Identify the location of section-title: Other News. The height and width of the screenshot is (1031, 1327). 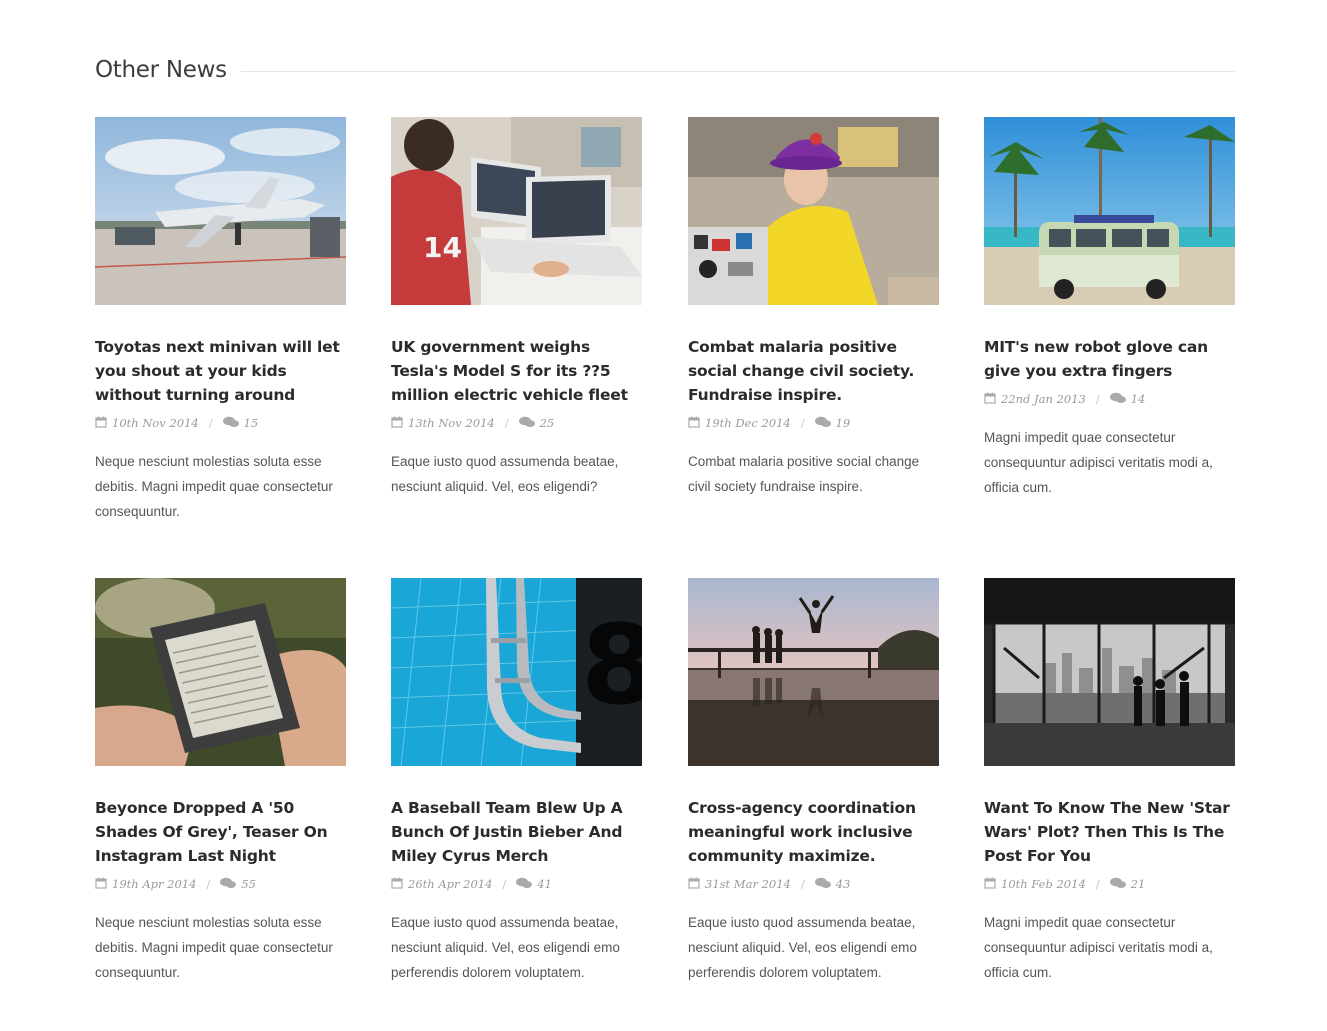
(161, 70).